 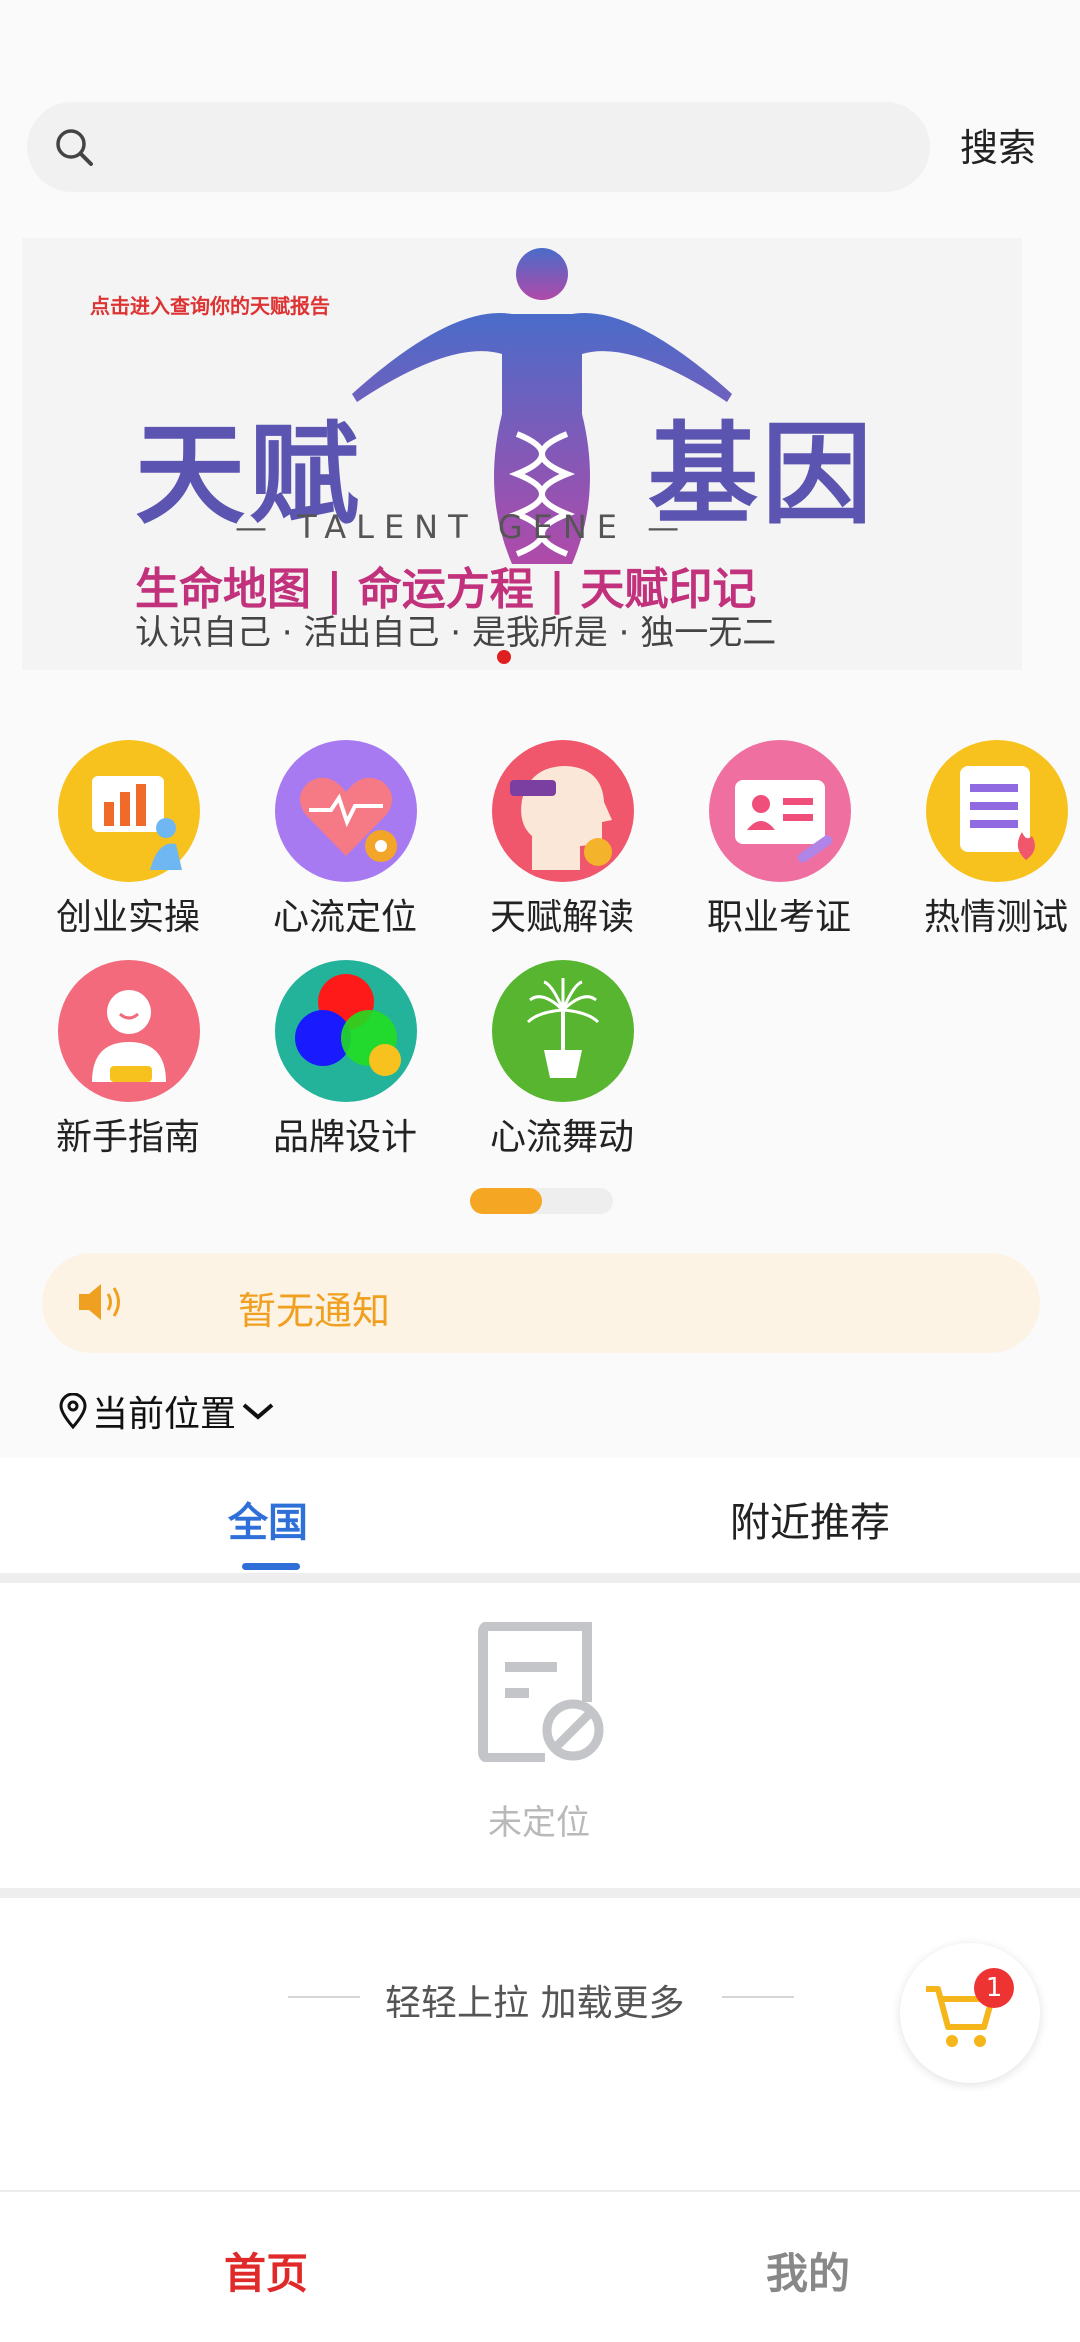 I want to click on grid-item-passion-test: 热情测试, so click(x=978, y=840).